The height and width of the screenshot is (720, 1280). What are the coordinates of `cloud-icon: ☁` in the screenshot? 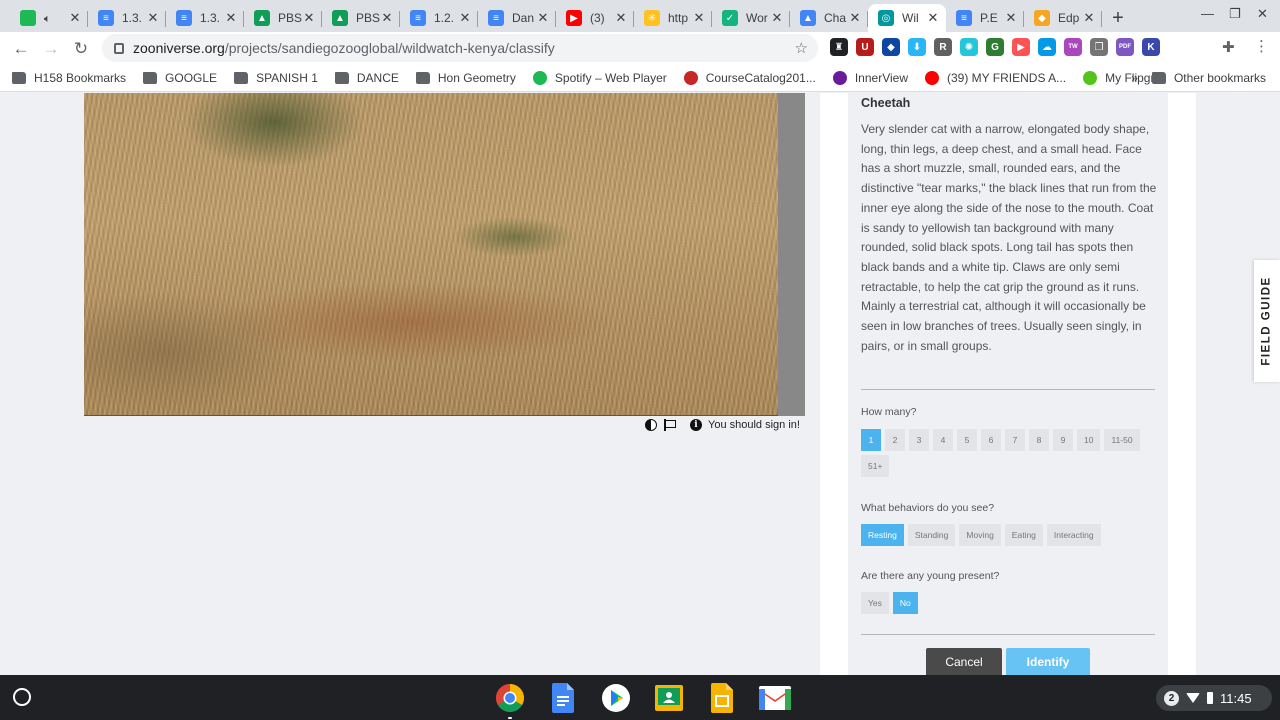 It's located at (1047, 47).